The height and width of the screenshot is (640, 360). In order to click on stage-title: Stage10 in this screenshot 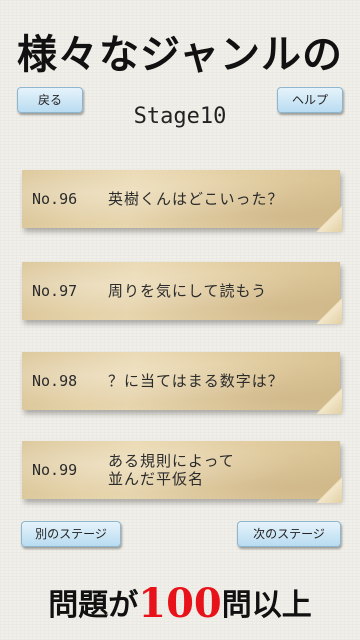, I will do `click(180, 116)`.